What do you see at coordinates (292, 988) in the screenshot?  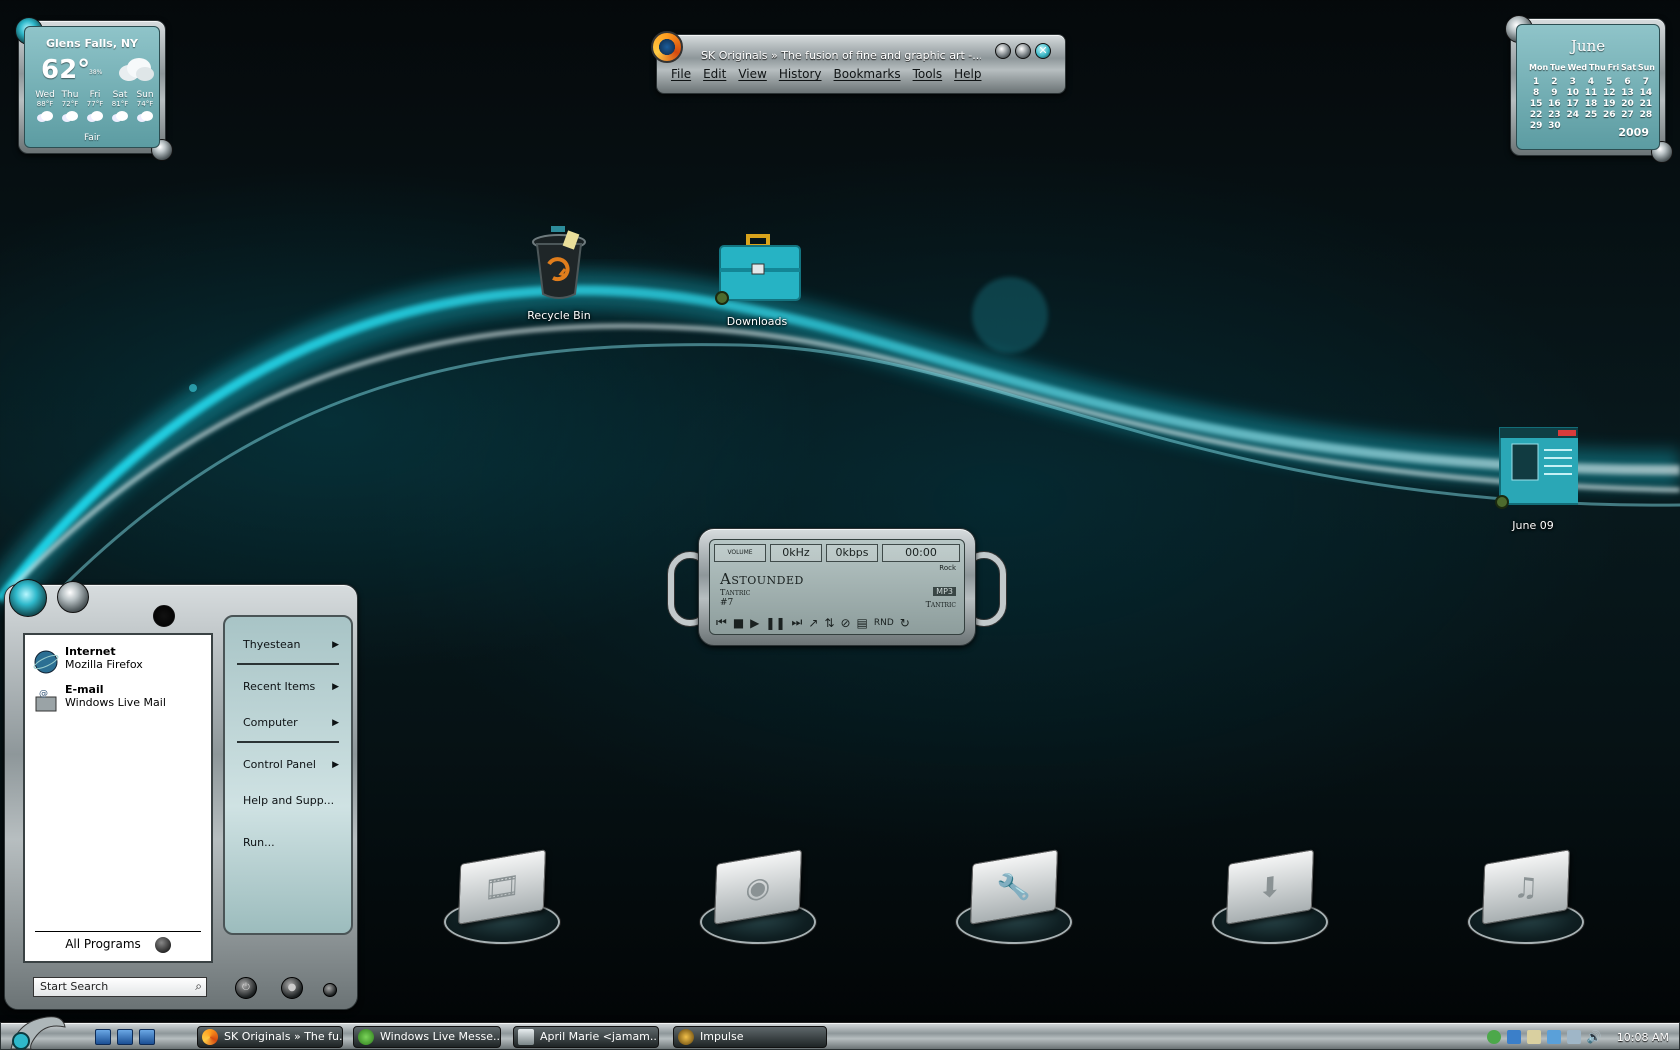 I see `lock-button: ●` at bounding box center [292, 988].